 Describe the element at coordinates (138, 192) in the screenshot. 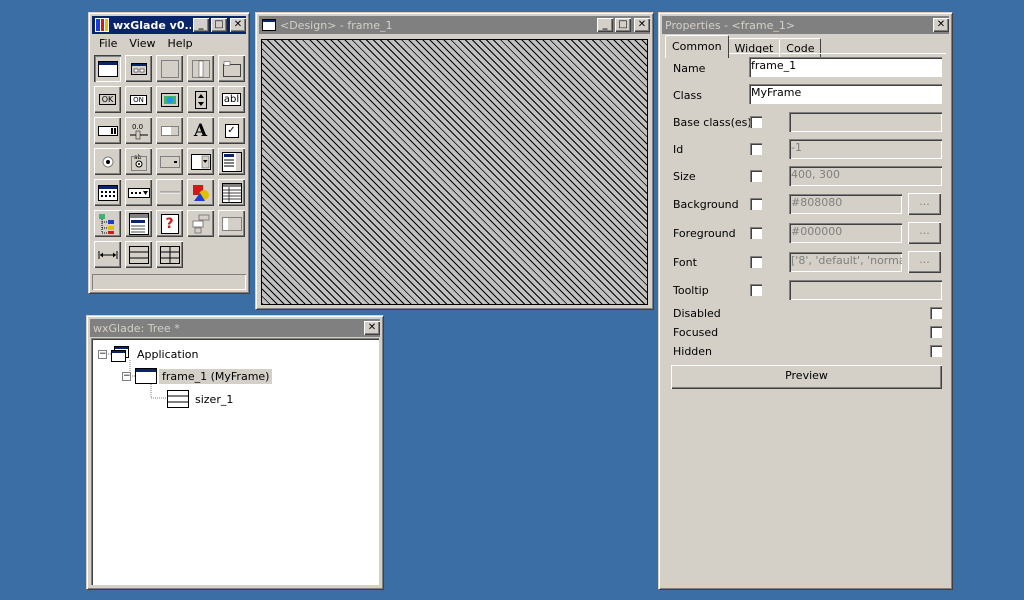

I see `add-datepicker-button` at that location.